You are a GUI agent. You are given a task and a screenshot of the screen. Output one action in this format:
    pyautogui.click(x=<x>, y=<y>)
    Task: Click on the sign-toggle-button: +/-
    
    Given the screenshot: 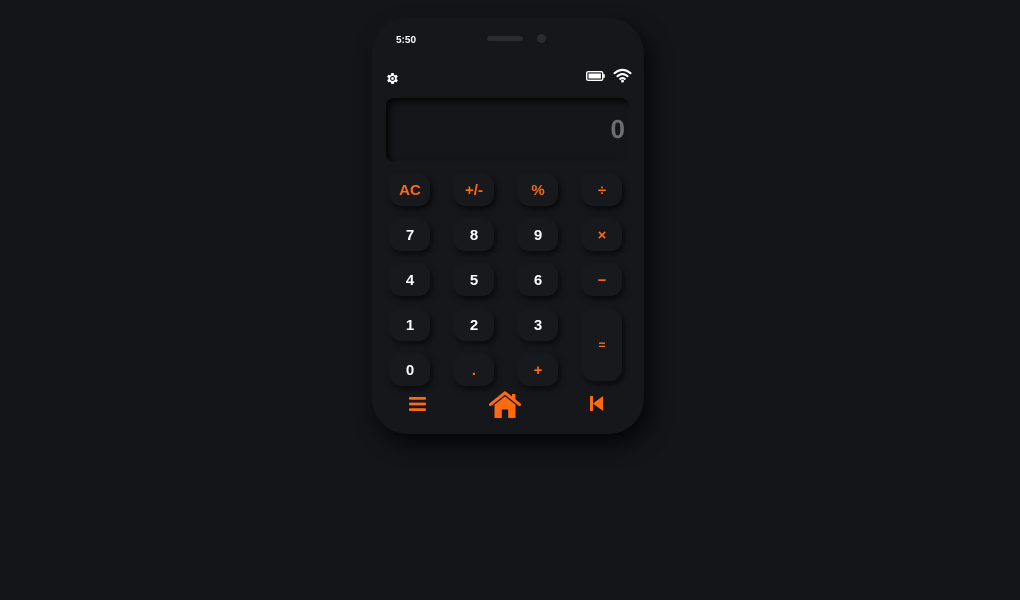 What is the action you would take?
    pyautogui.click(x=474, y=190)
    